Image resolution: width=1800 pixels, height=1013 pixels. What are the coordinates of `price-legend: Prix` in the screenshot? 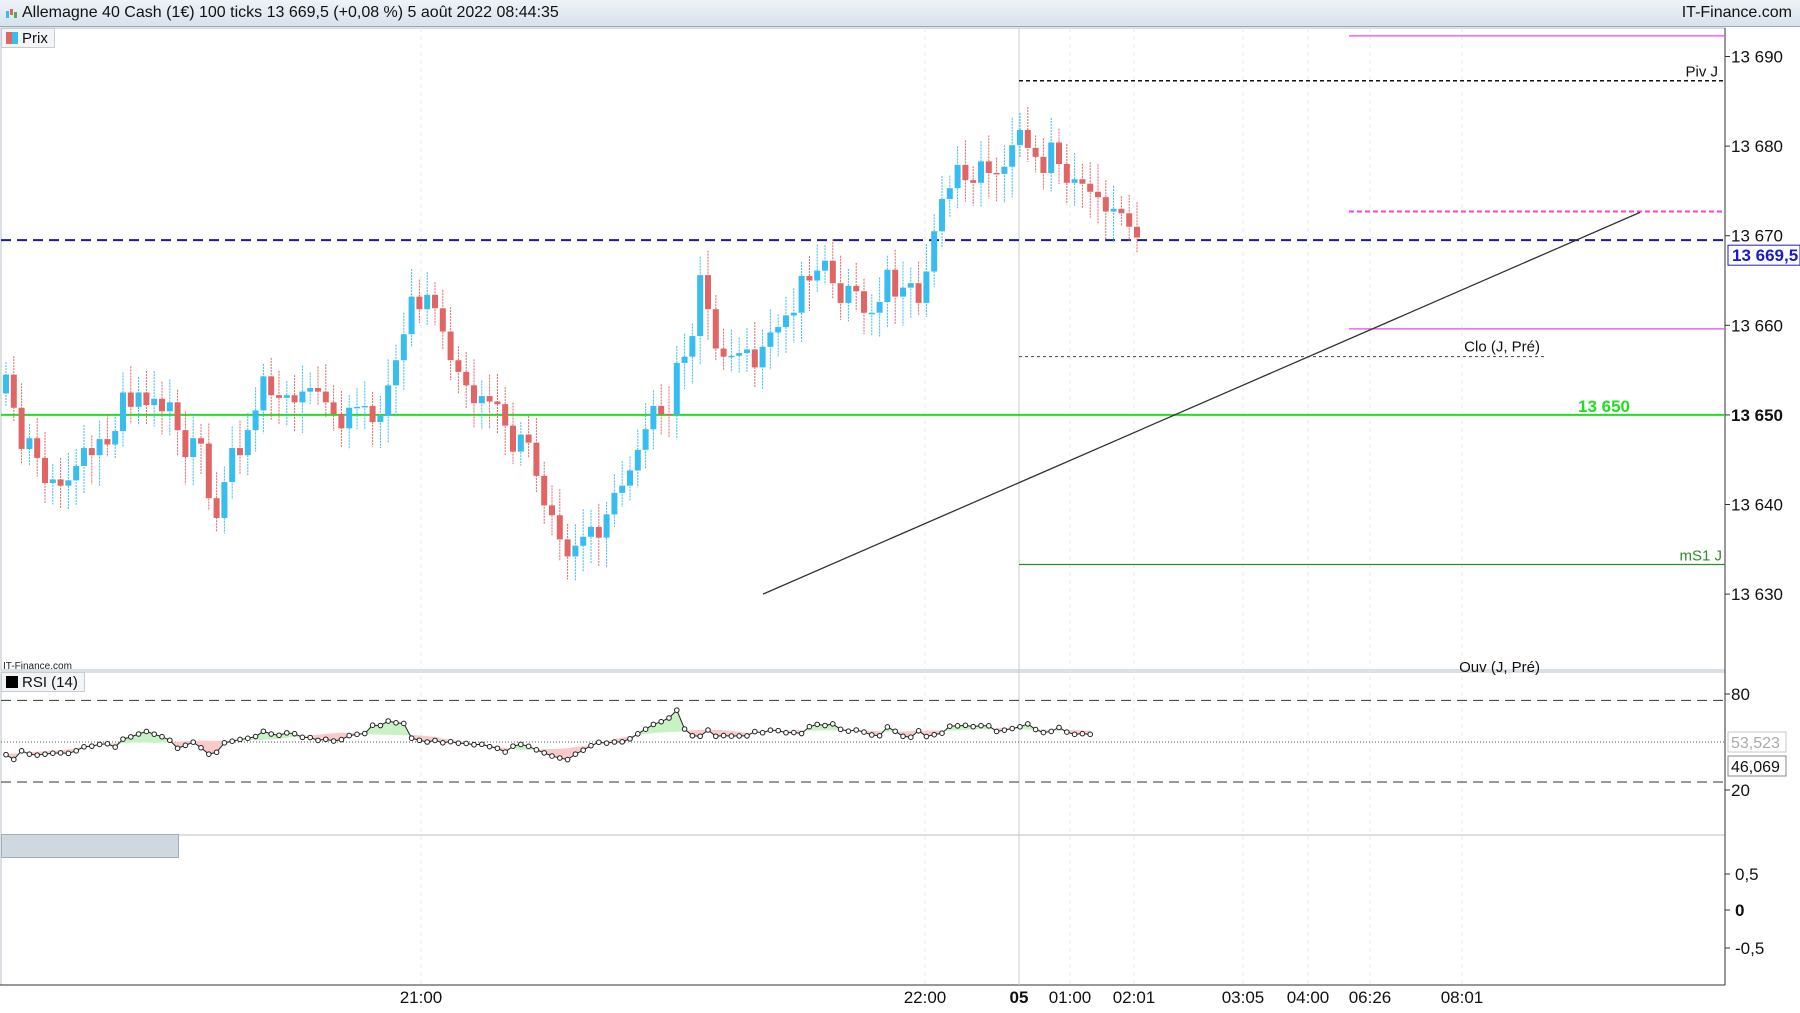 It's located at (28, 38).